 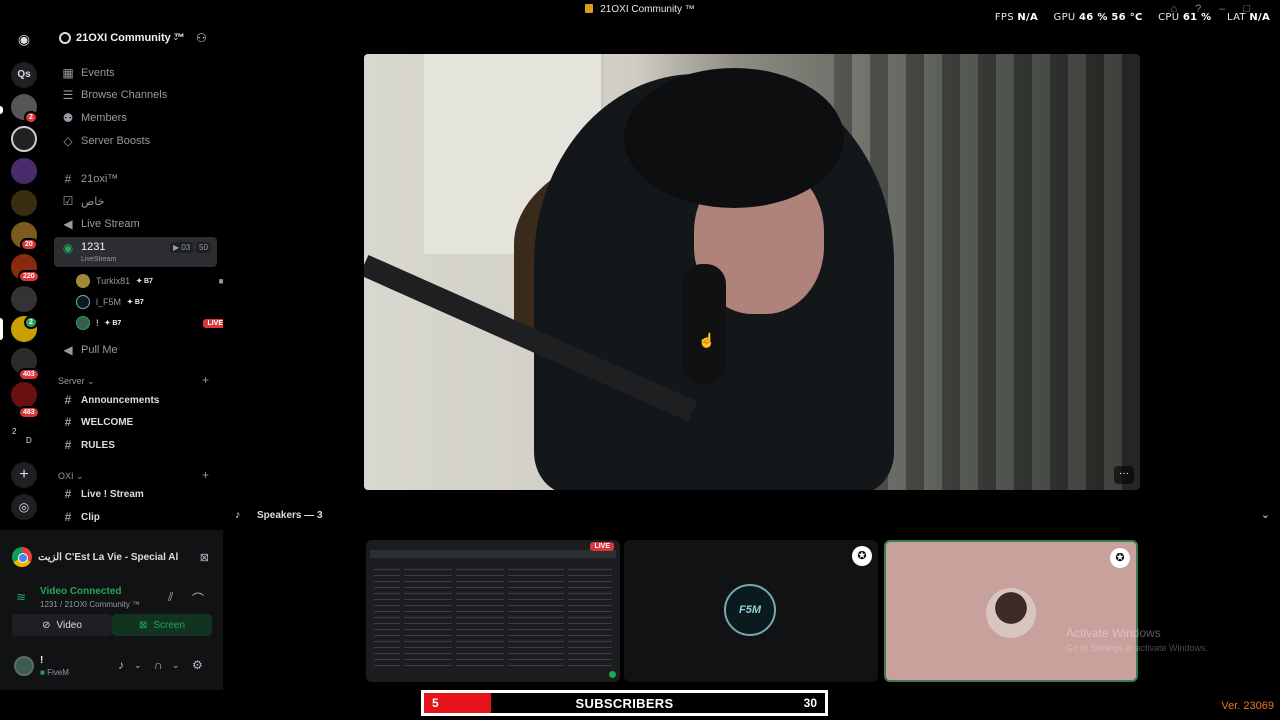 What do you see at coordinates (197, 665) in the screenshot?
I see `gear-icon: ⚙` at bounding box center [197, 665].